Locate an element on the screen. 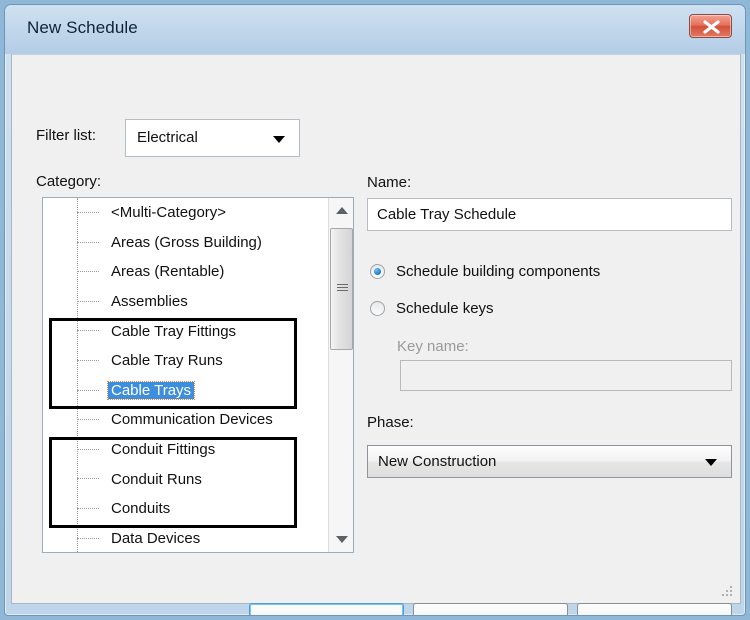  radio-components-label: Schedule building components is located at coordinates (498, 271).